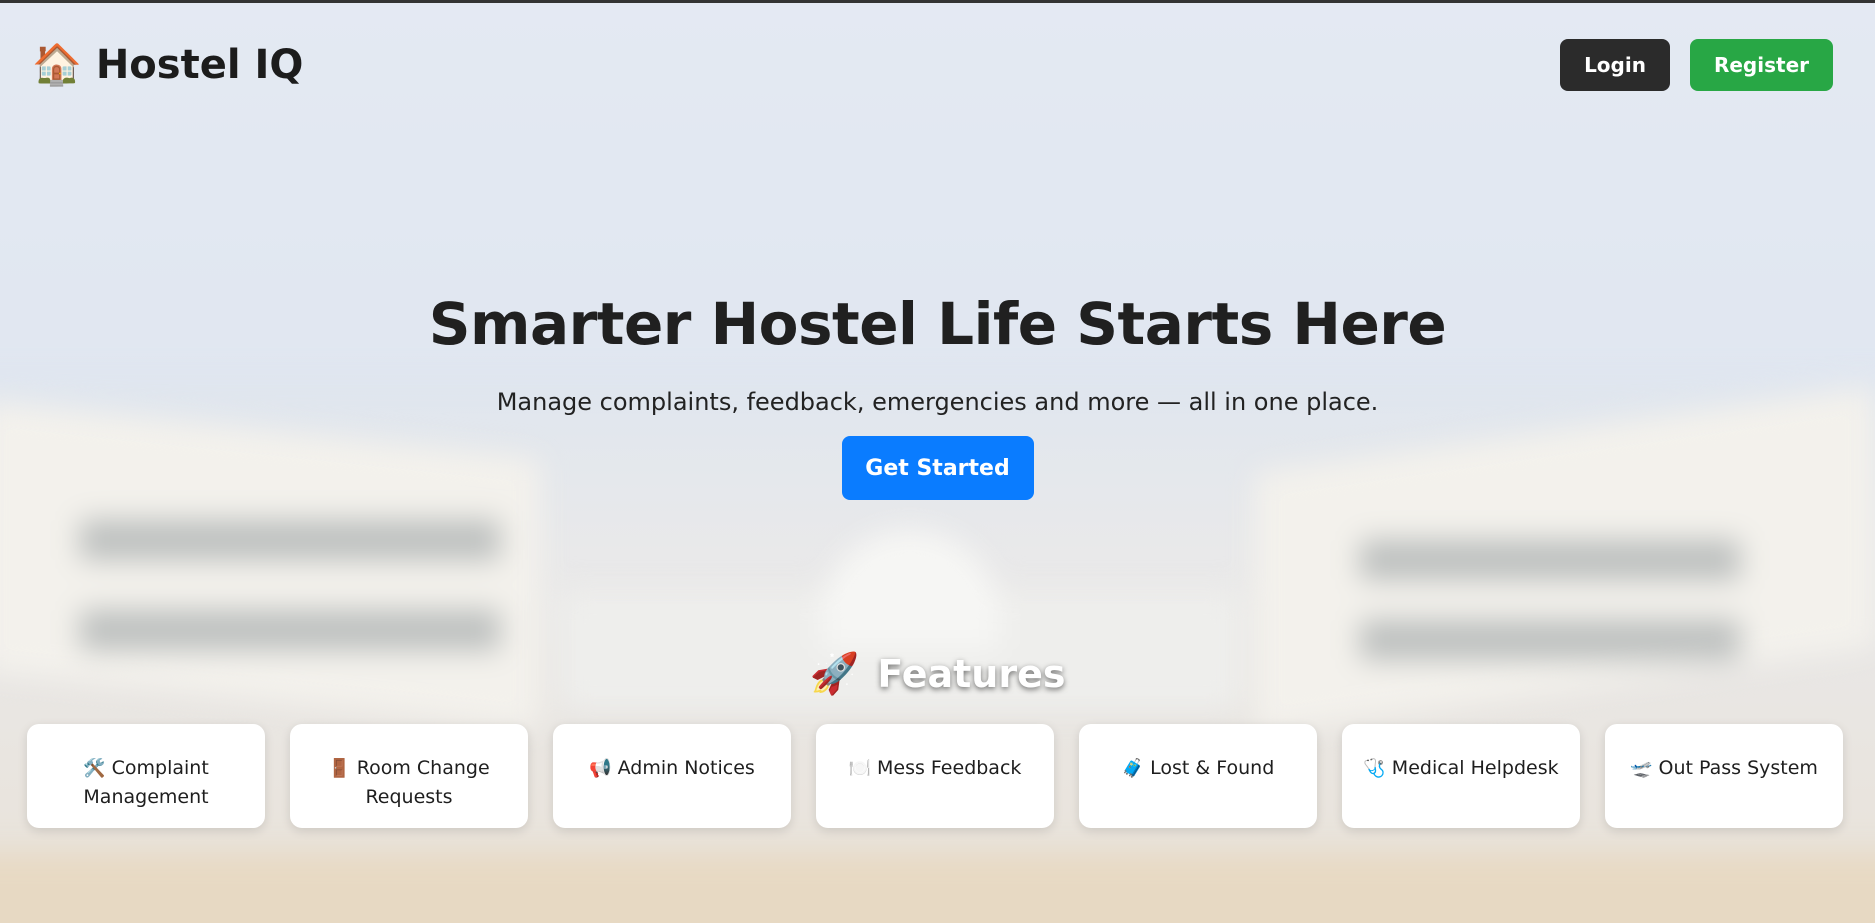 Image resolution: width=1875 pixels, height=923 pixels. What do you see at coordinates (423, 782) in the screenshot?
I see `feature-label: Room Change Requests` at bounding box center [423, 782].